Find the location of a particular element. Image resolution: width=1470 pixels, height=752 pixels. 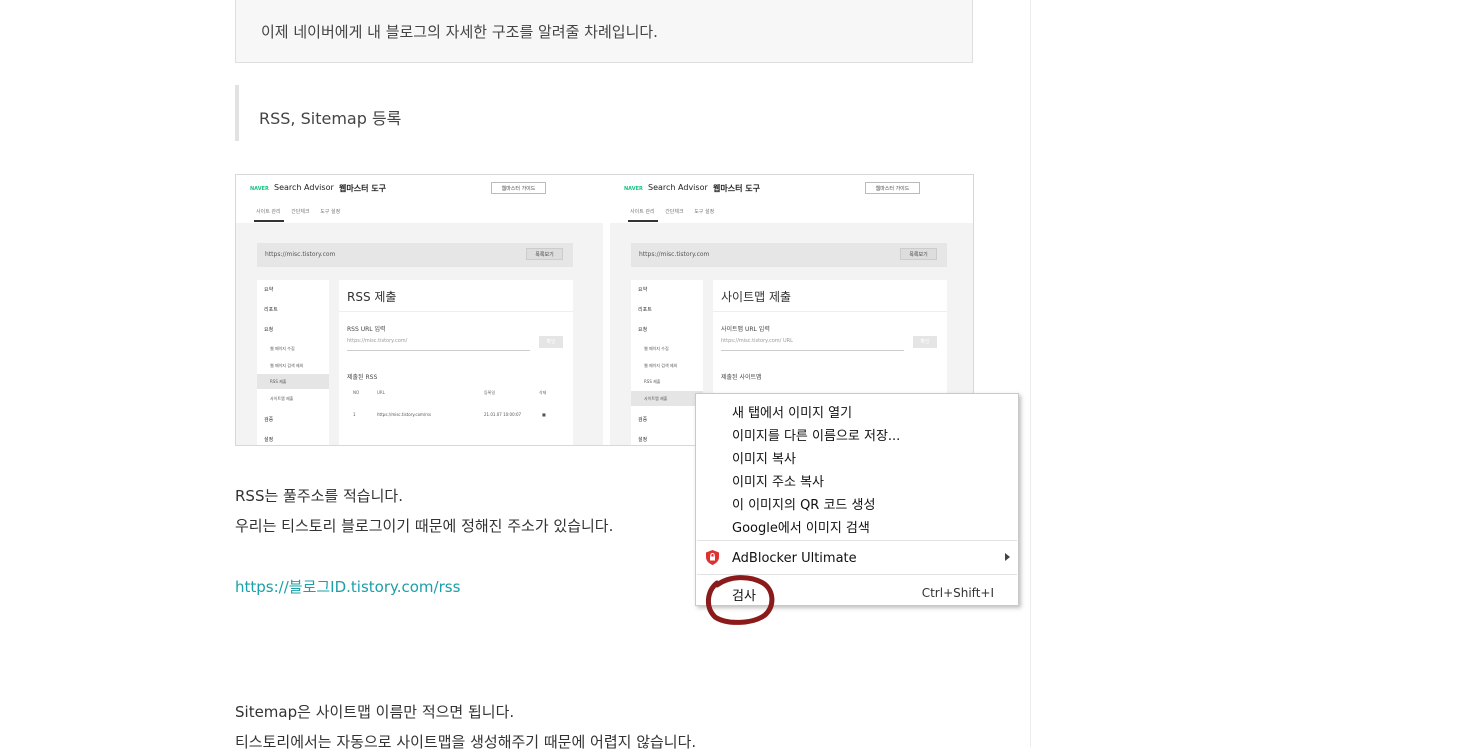

rss-input: https://misc.tistory.com/ is located at coordinates (438, 344).